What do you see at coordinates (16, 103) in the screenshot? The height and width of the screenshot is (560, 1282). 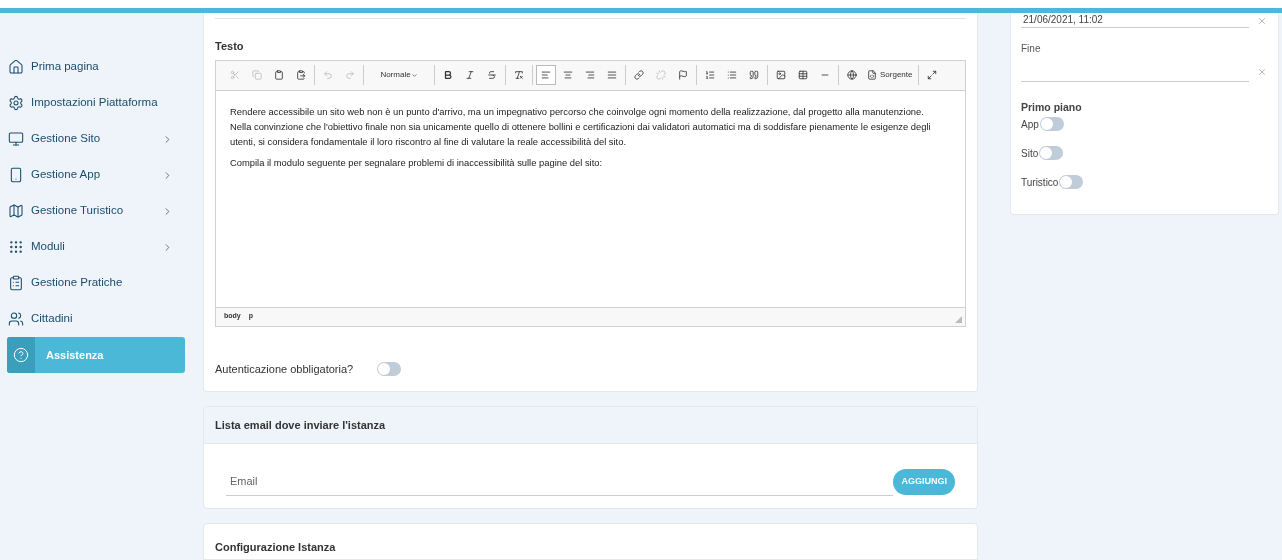 I see `gear-icon` at bounding box center [16, 103].